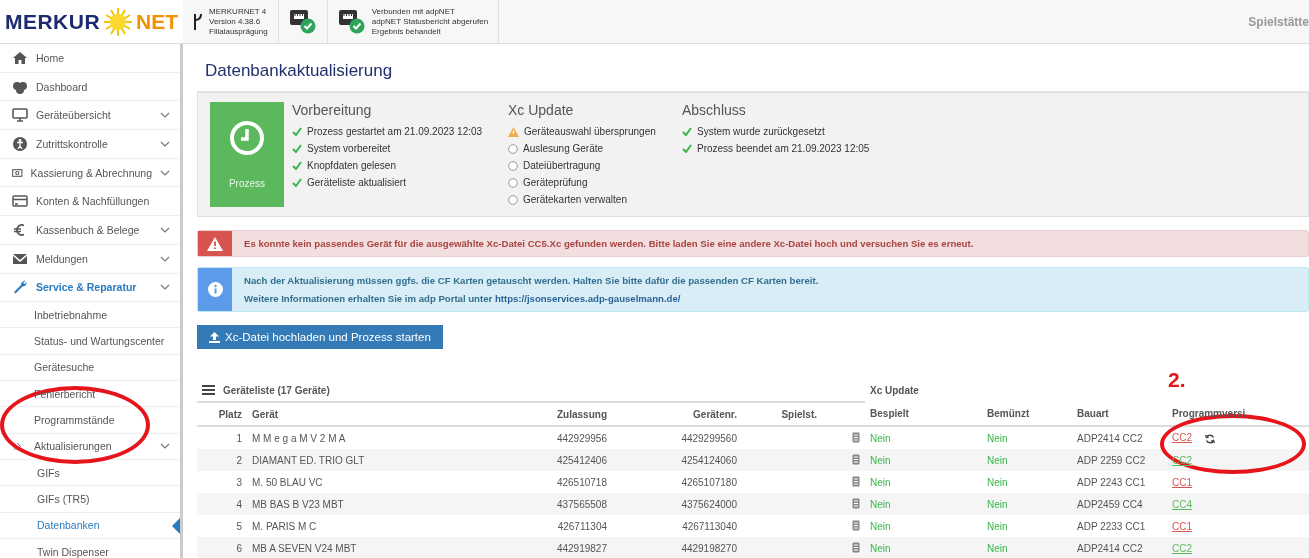  What do you see at coordinates (90, 473) in the screenshot?
I see `sidebar-item: GIFs` at bounding box center [90, 473].